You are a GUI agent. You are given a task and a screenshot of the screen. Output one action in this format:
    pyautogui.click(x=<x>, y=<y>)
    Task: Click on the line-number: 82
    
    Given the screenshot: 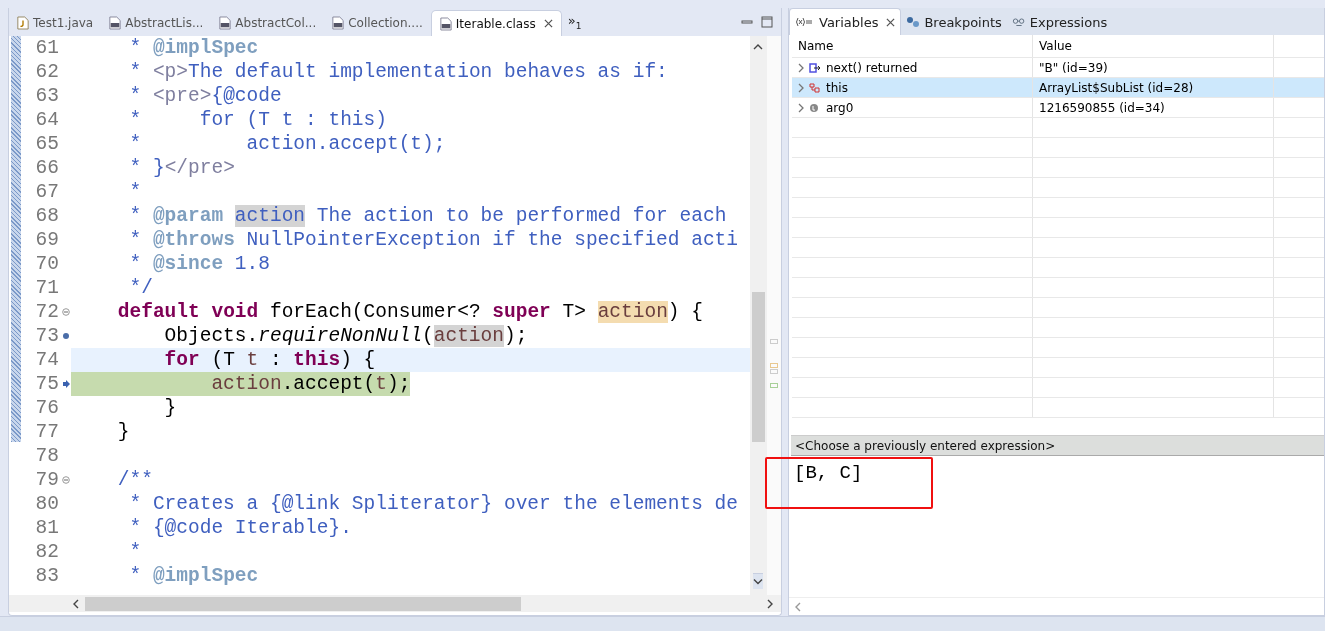 What is the action you would take?
    pyautogui.click(x=47, y=552)
    